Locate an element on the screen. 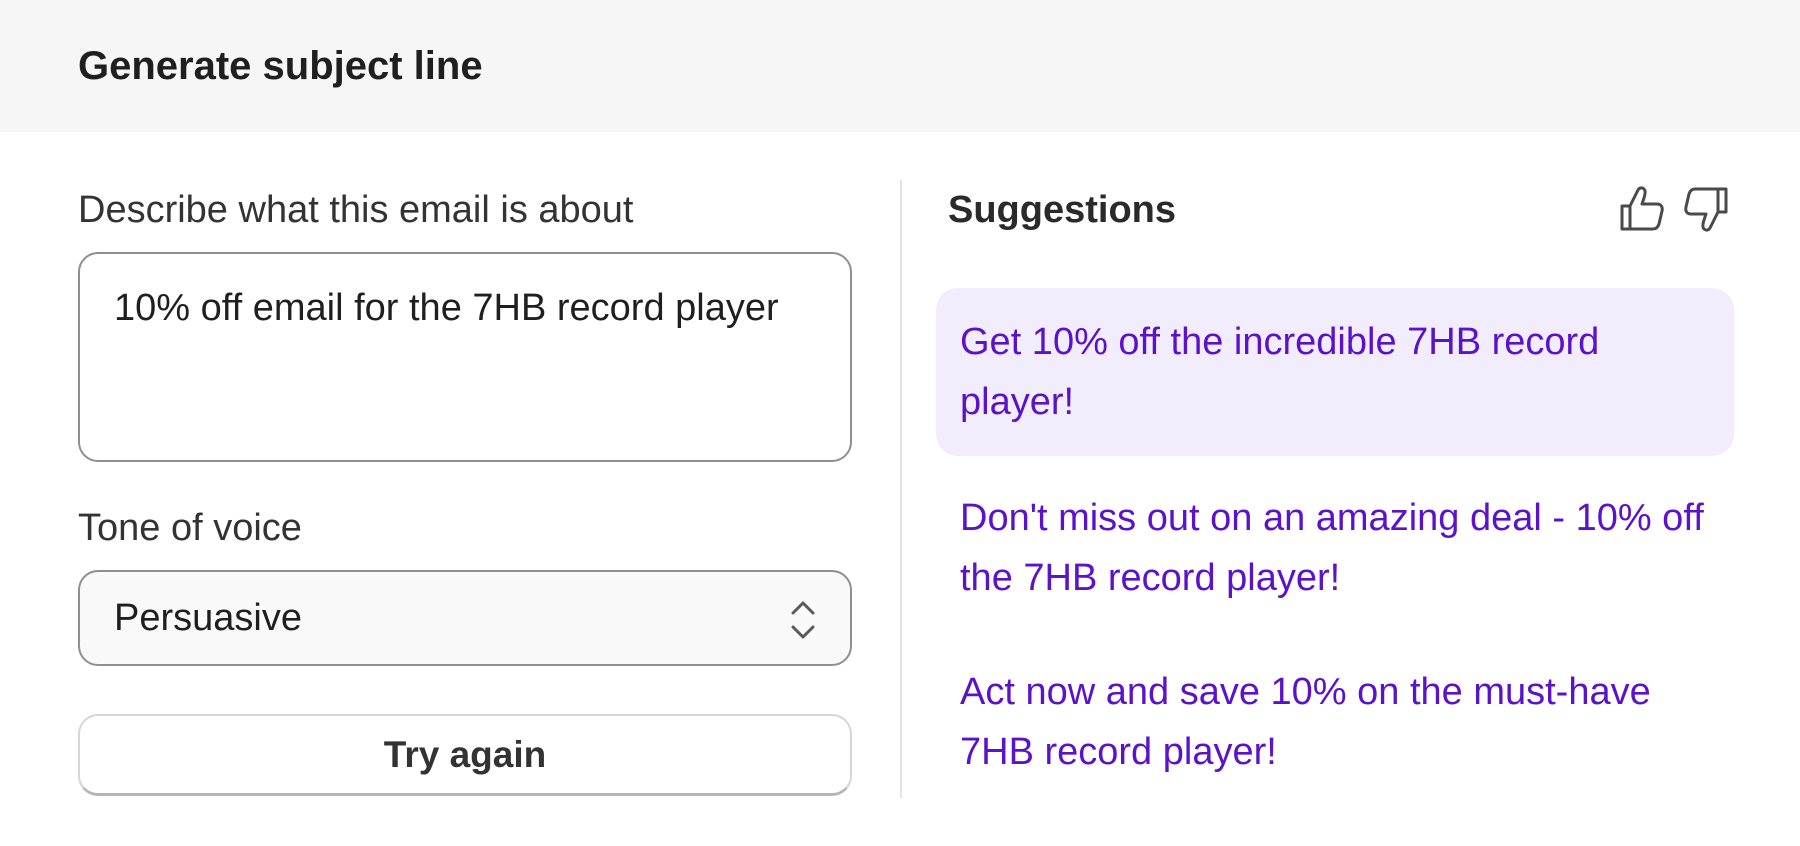 The height and width of the screenshot is (846, 1800). chevron-up-down-icon is located at coordinates (803, 620).